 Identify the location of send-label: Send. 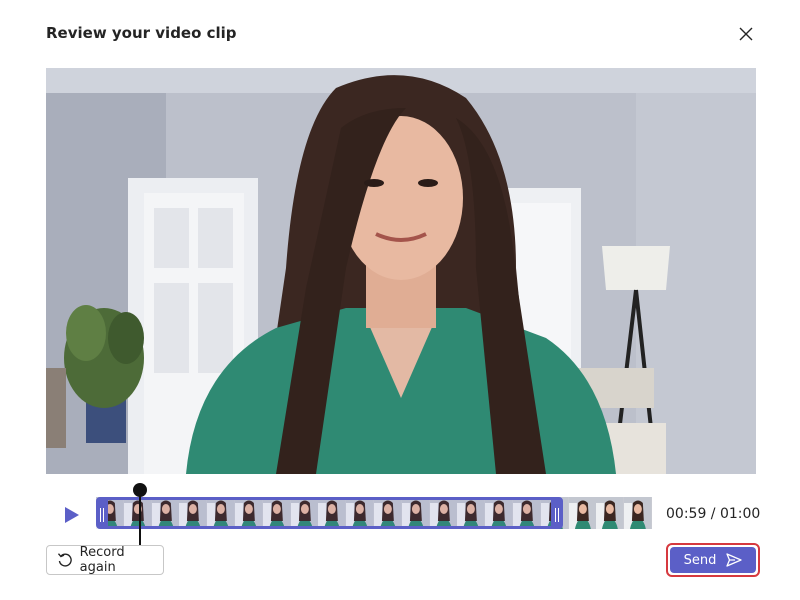
(700, 560).